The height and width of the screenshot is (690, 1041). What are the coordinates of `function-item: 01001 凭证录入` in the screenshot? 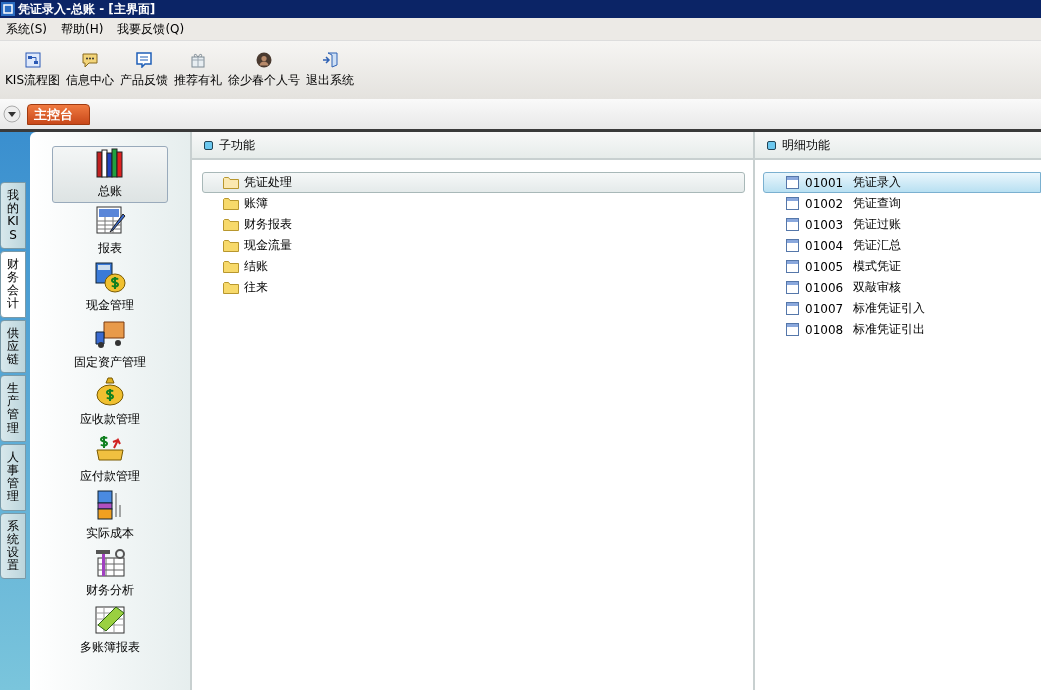 It's located at (902, 182).